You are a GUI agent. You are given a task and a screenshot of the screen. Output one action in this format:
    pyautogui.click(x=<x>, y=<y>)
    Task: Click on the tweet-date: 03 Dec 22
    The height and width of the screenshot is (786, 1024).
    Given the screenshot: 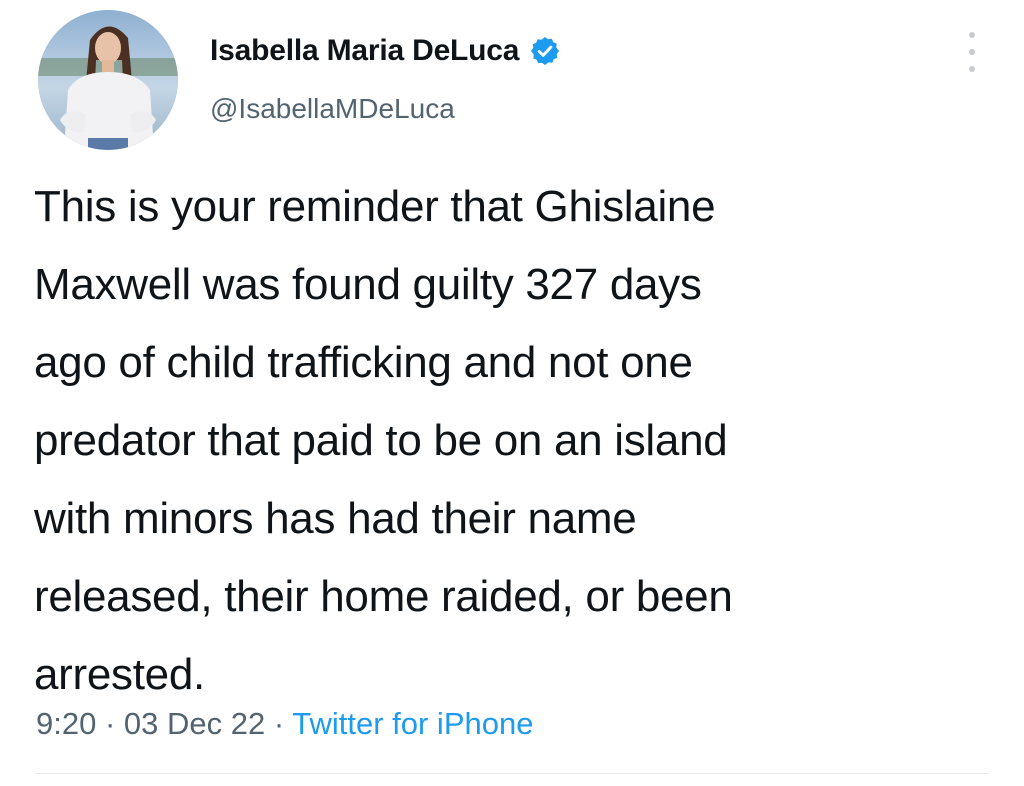 What is the action you would take?
    pyautogui.click(x=194, y=723)
    